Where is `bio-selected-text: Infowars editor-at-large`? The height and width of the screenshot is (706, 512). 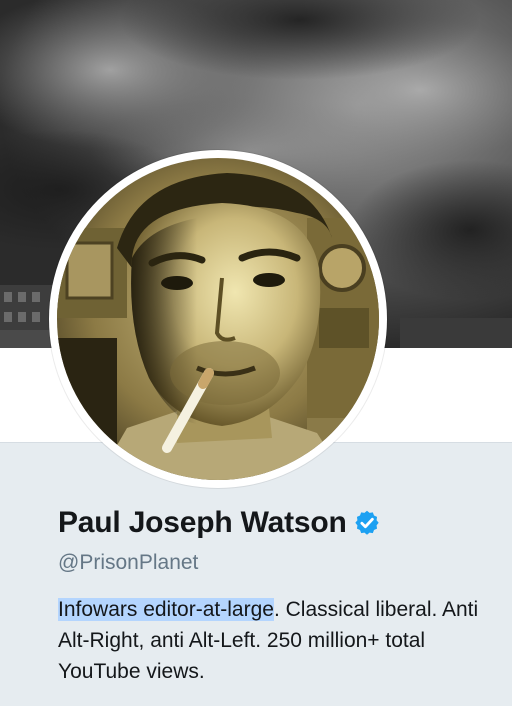
bio-selected-text: Infowars editor-at-large is located at coordinates (166, 609).